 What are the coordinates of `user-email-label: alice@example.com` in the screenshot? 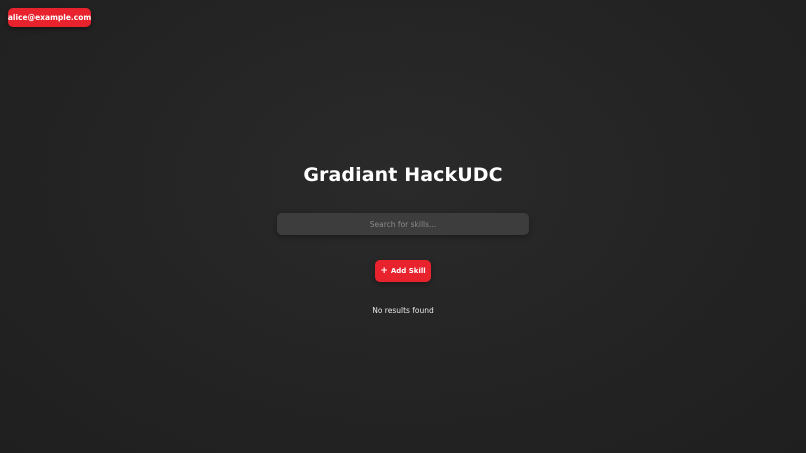 It's located at (49, 17).